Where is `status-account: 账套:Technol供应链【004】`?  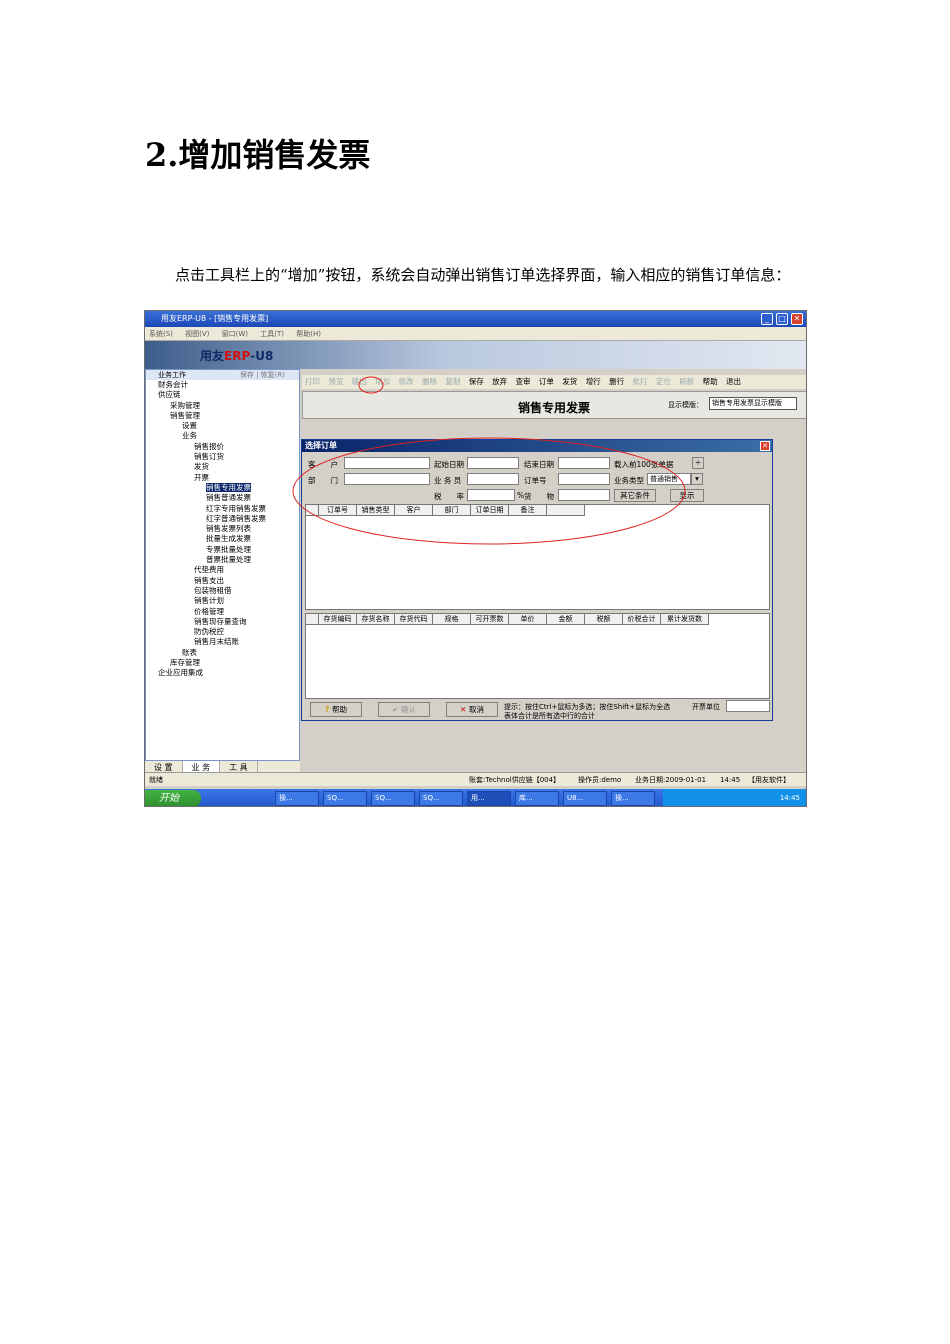 status-account: 账套:Technol供应链【004】 is located at coordinates (515, 780).